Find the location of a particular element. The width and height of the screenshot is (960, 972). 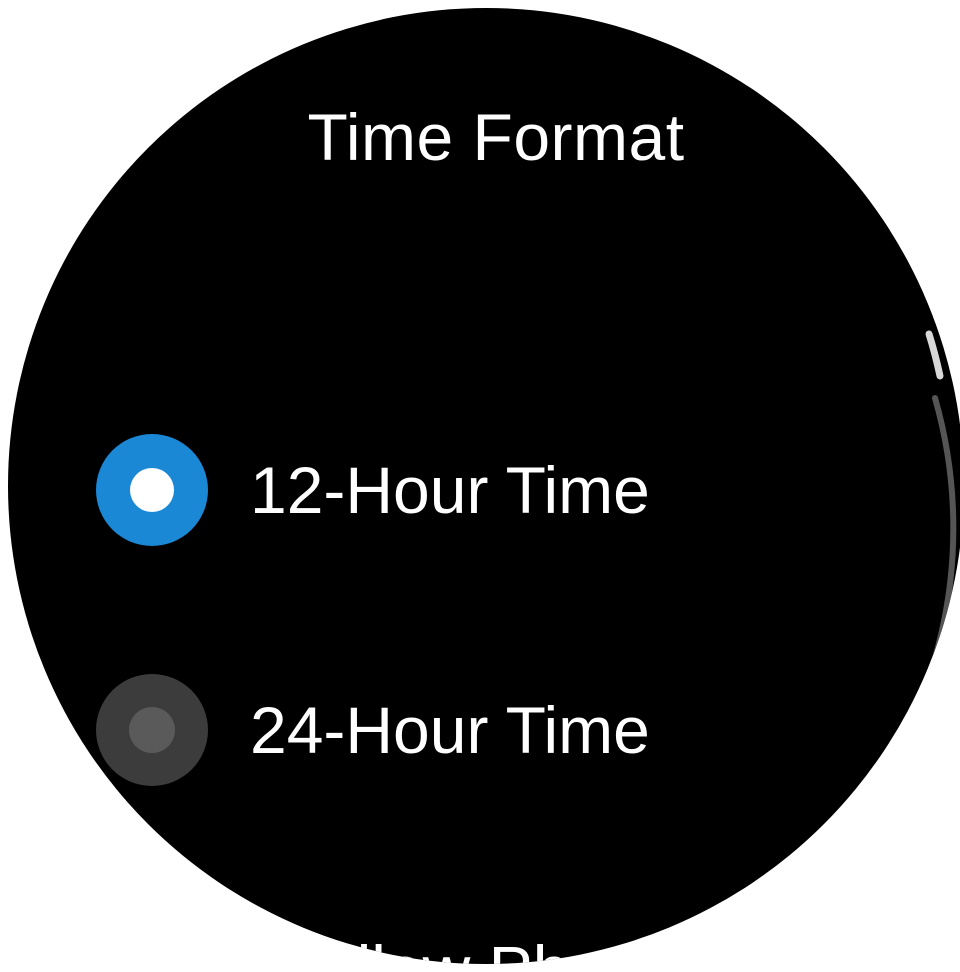

option-24-hour: 24-Hour Time is located at coordinates (373, 730).